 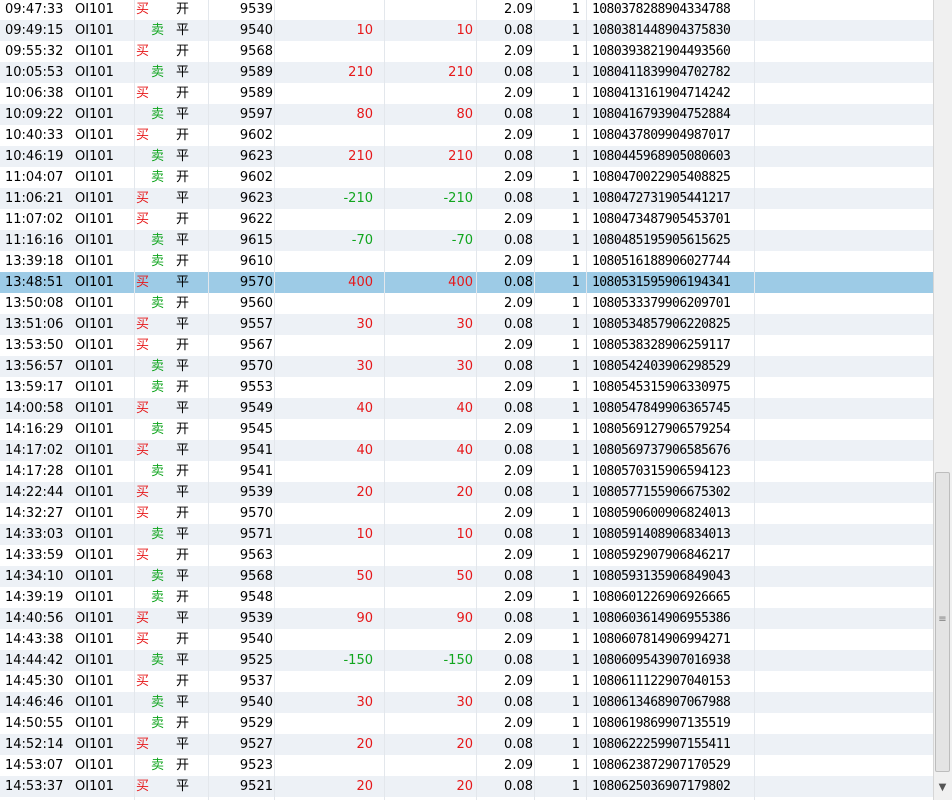 What do you see at coordinates (34, 471) in the screenshot?
I see `trade-time: 14:17:28` at bounding box center [34, 471].